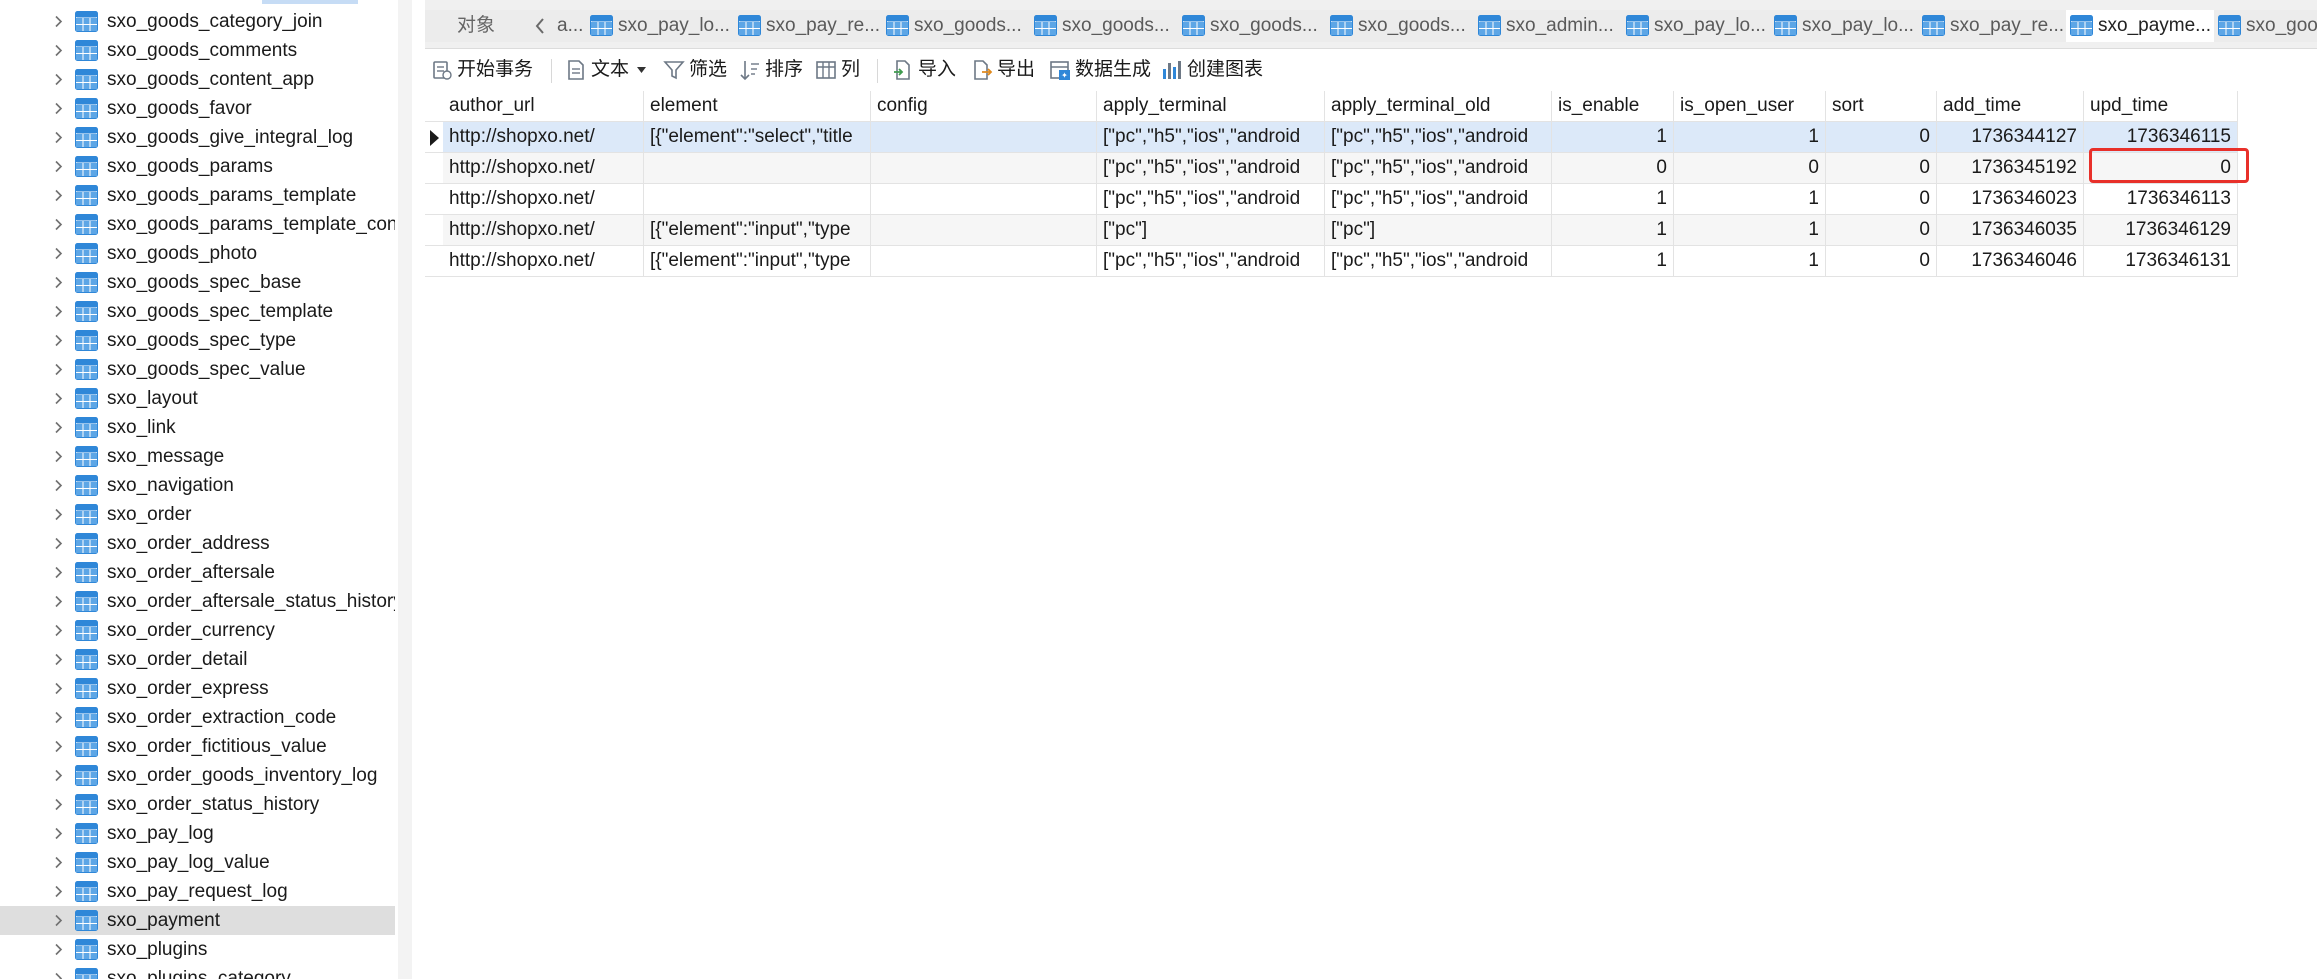 Image resolution: width=2317 pixels, height=979 pixels. Describe the element at coordinates (197, 746) in the screenshot. I see `sidebar-table-item: sxo_order_fictitious_value` at that location.